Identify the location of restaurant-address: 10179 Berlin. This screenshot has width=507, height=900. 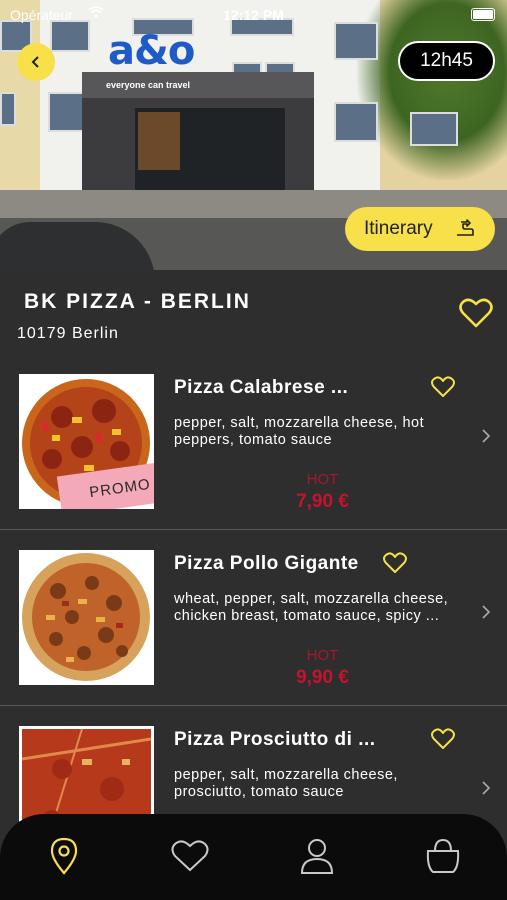
(68, 333).